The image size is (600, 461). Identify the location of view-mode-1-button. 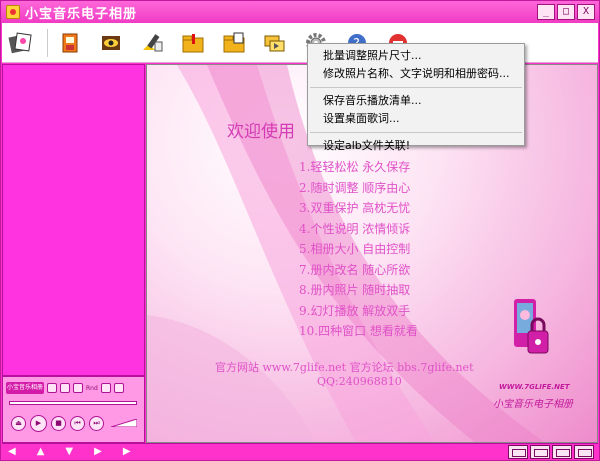
(518, 452).